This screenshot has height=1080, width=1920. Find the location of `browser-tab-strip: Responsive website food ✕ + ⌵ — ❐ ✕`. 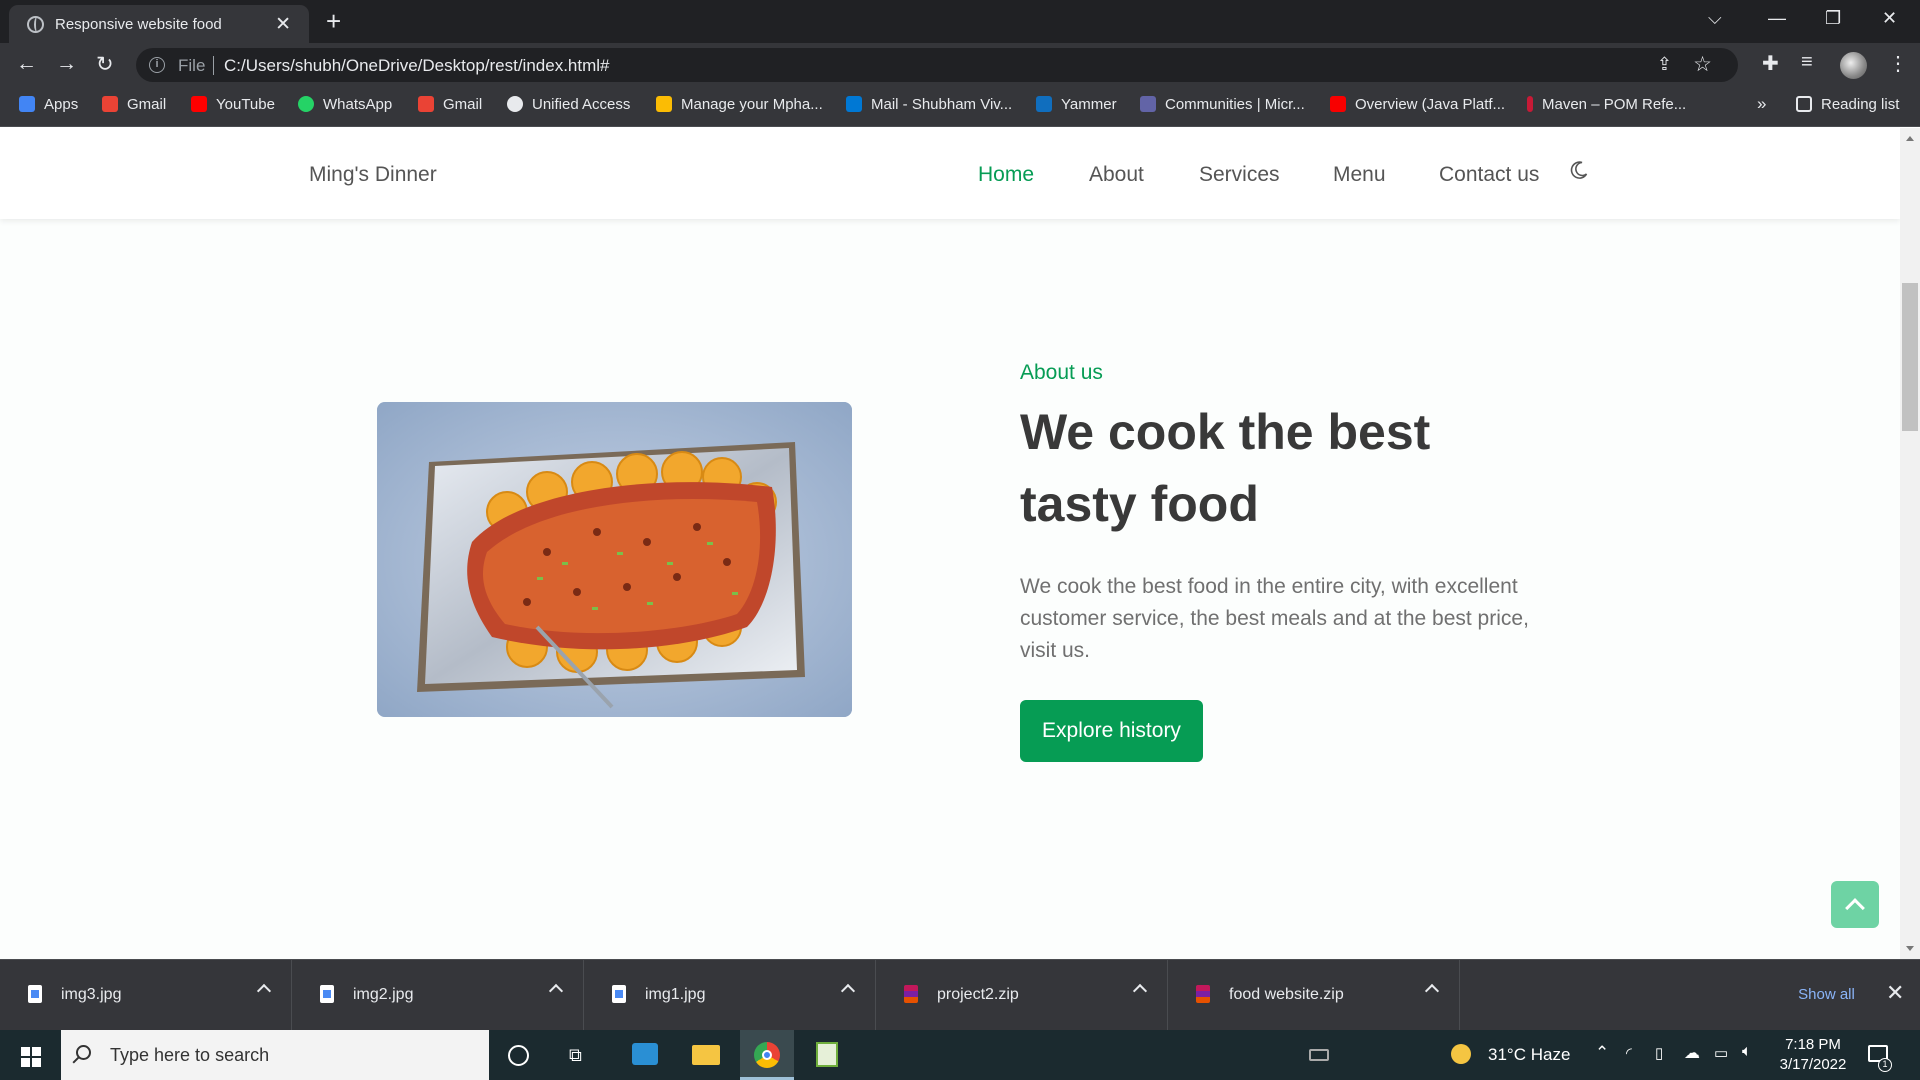

browser-tab-strip: Responsive website food ✕ + ⌵ — ❐ ✕ is located at coordinates (960, 21).